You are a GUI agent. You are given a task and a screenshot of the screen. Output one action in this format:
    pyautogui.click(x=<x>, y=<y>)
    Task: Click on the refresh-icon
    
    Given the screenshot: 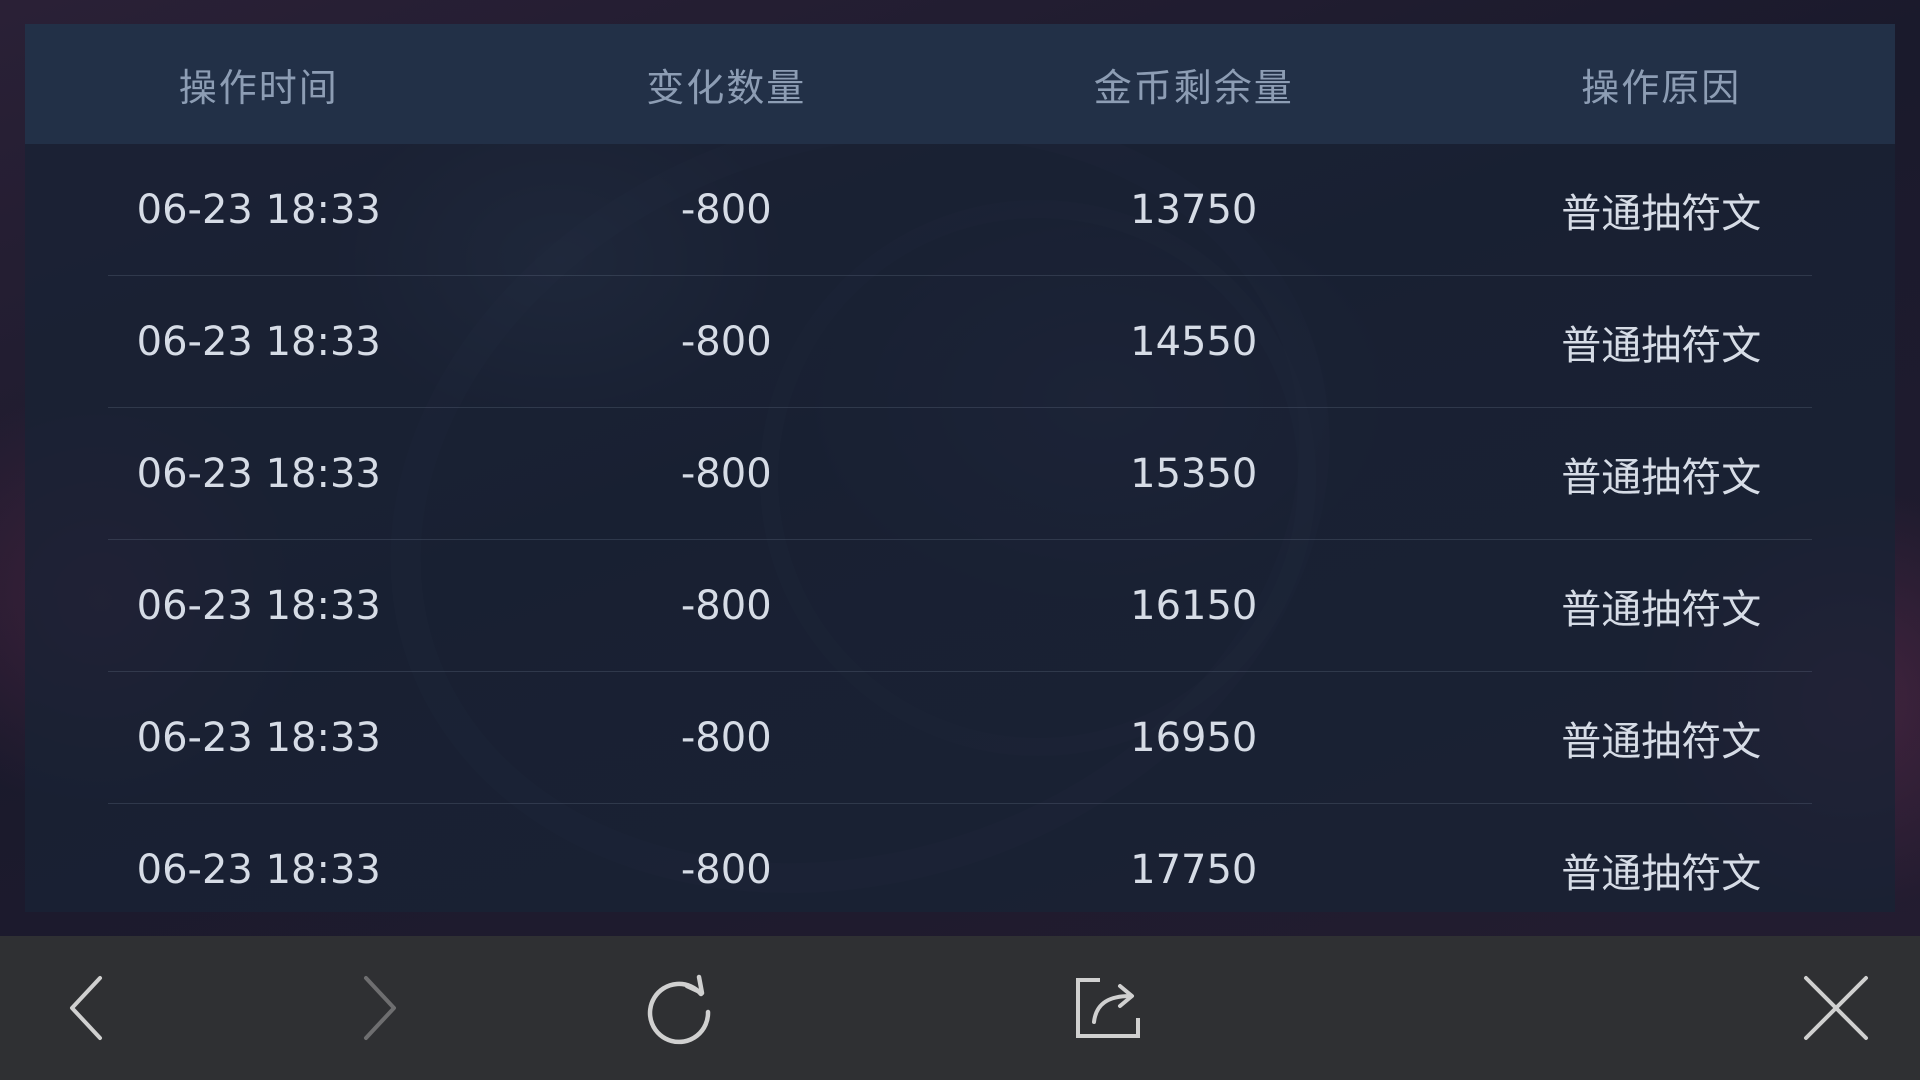 What is the action you would take?
    pyautogui.click(x=679, y=1009)
    